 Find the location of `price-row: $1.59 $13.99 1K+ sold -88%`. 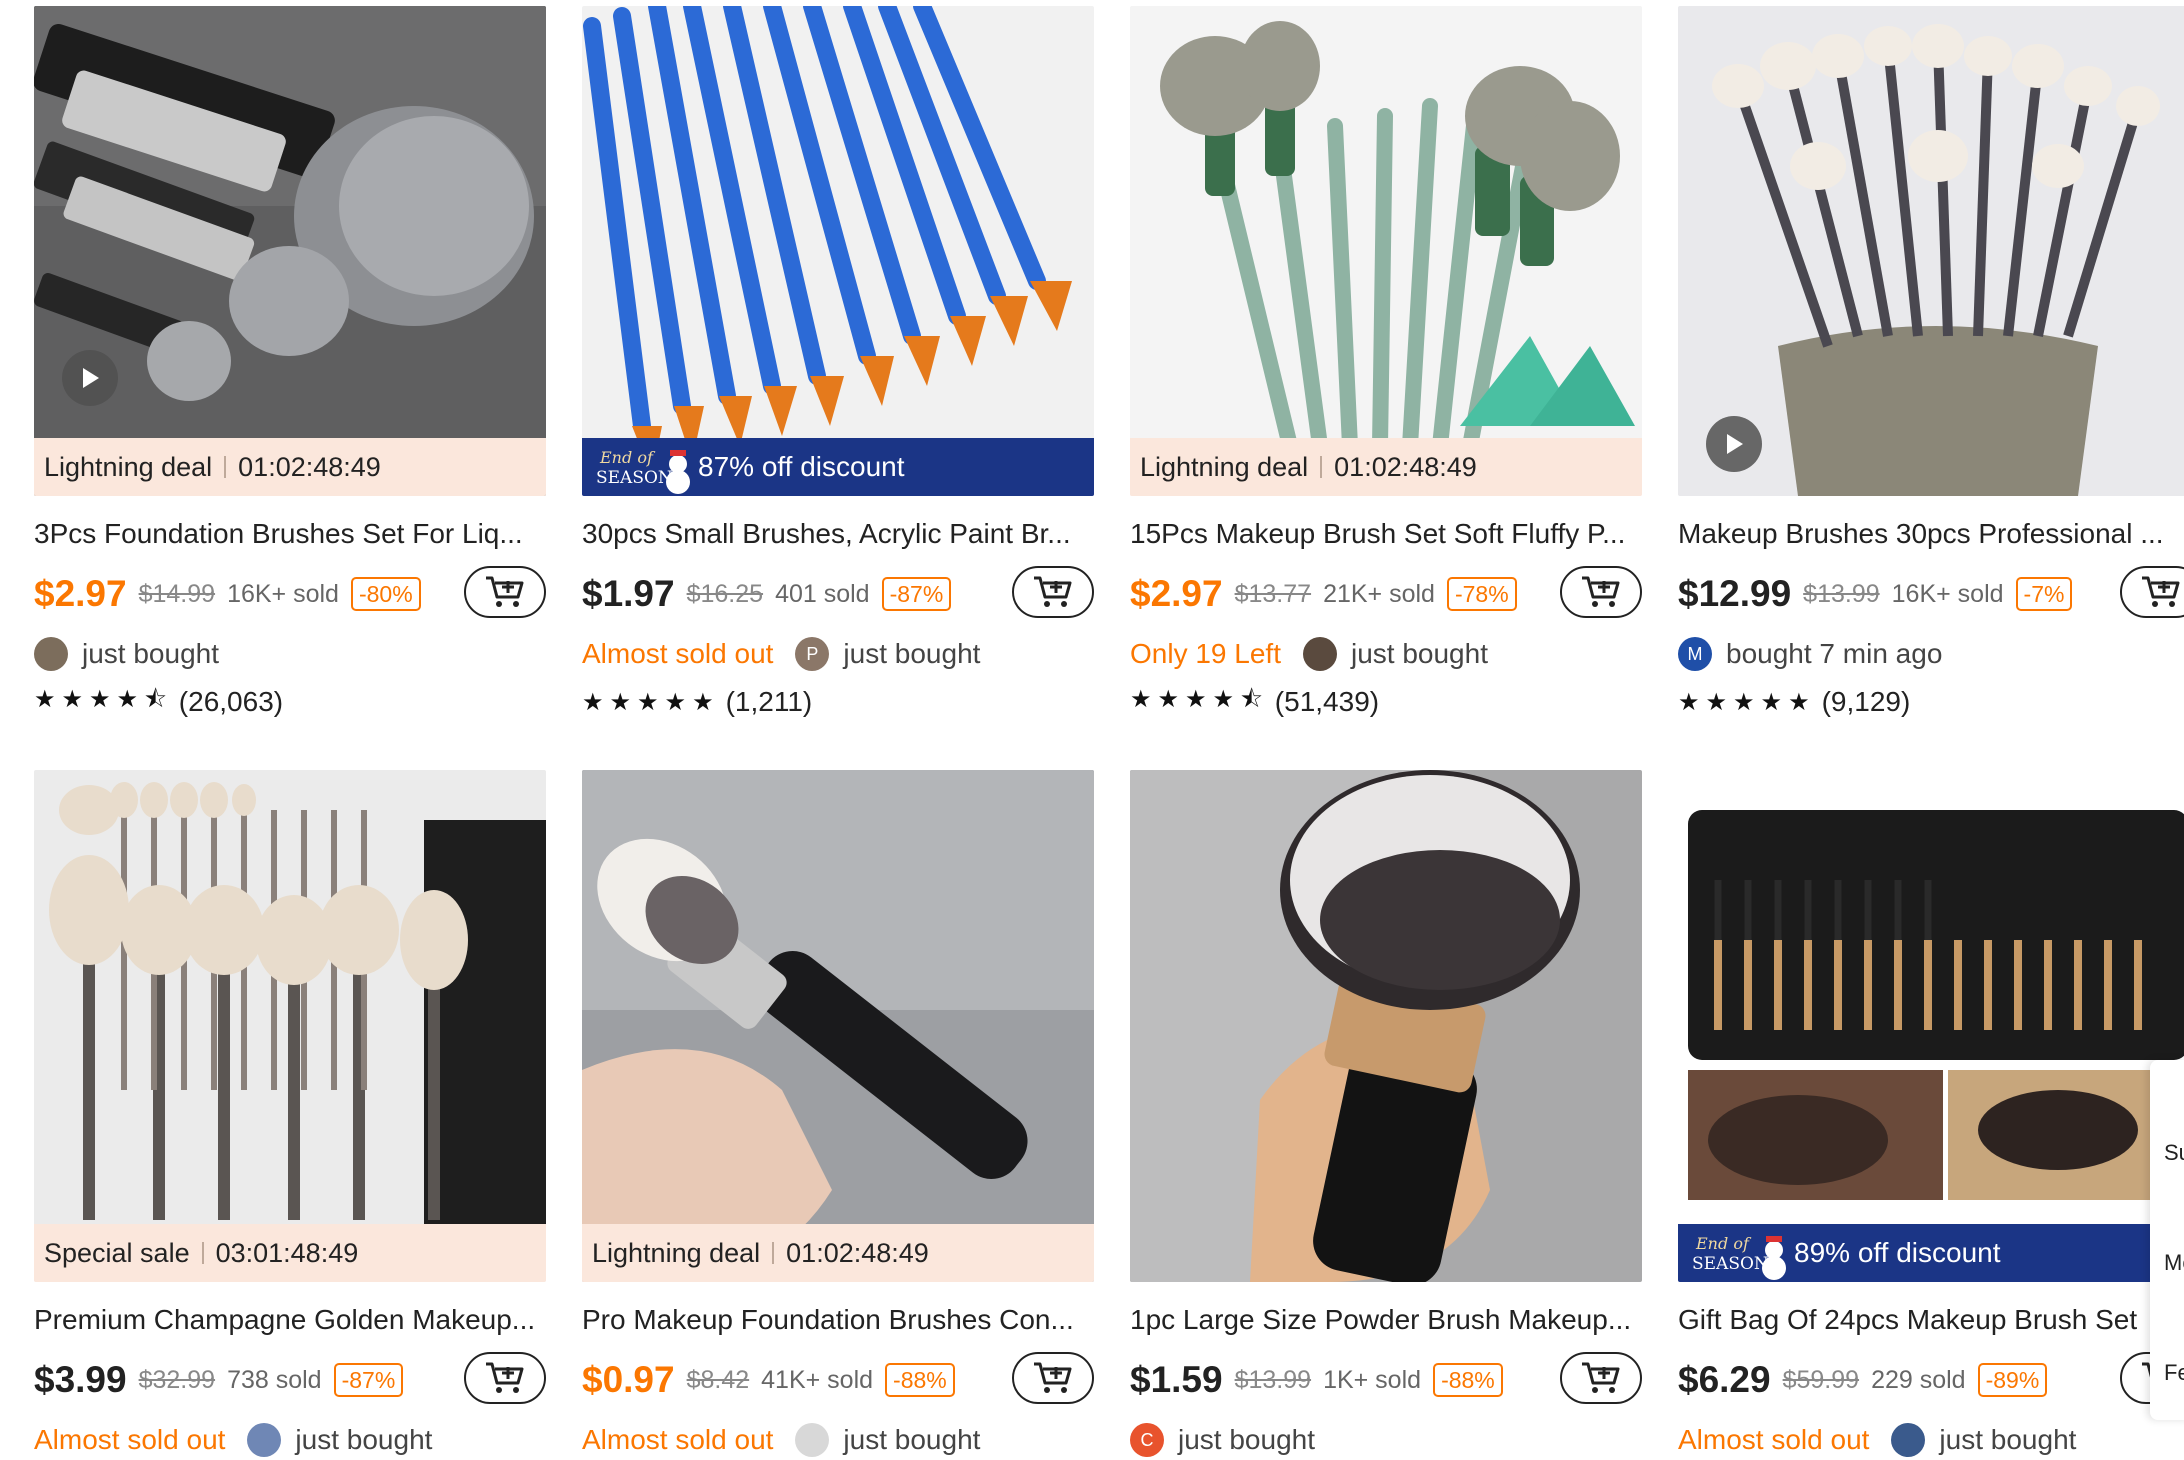

price-row: $1.59 $13.99 1K+ sold -88% is located at coordinates (1386, 1380).